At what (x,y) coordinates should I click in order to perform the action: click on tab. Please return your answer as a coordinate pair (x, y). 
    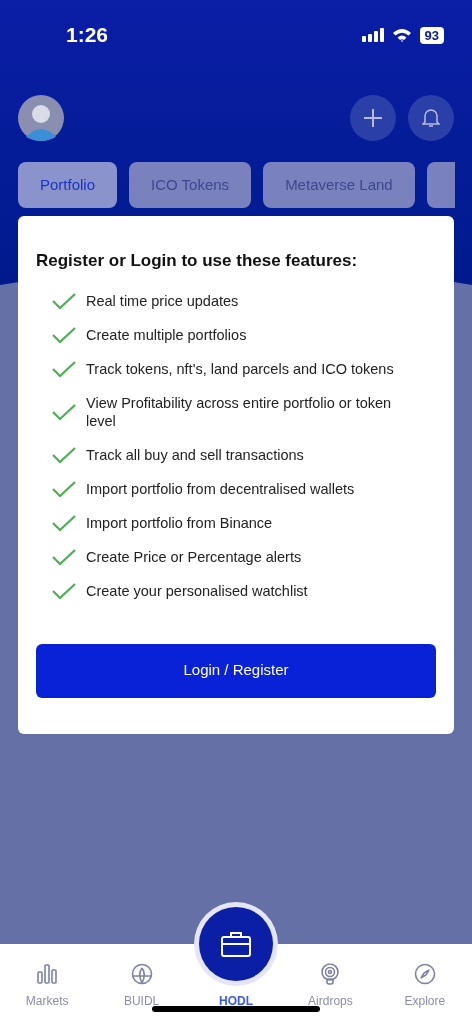
    Looking at the image, I should click on (440, 185).